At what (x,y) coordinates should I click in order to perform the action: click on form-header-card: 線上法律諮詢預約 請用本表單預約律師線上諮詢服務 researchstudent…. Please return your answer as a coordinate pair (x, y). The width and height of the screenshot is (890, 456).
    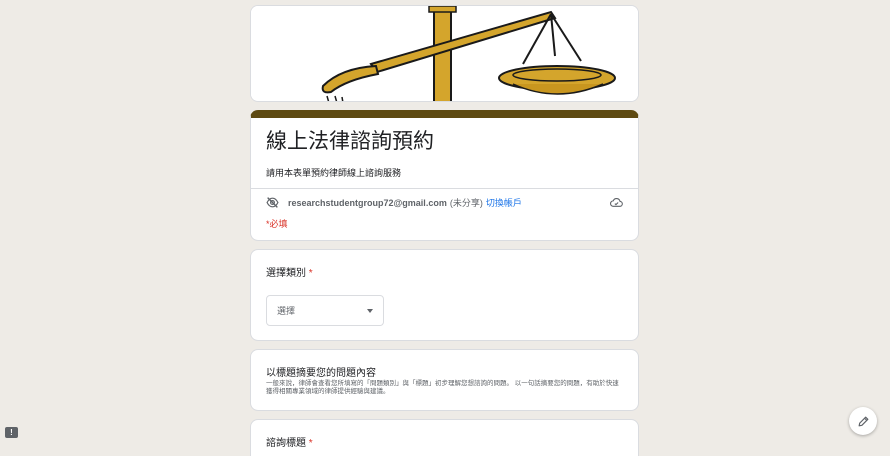
    Looking at the image, I should click on (444, 175).